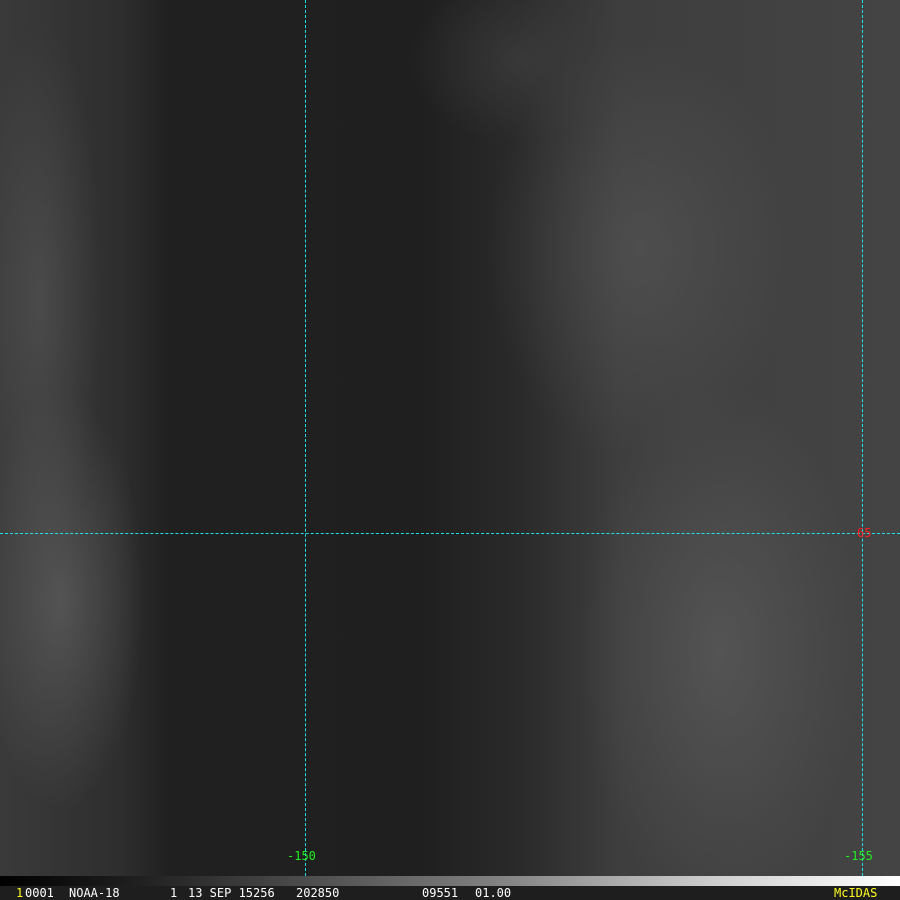  What do you see at coordinates (39, 893) in the screenshot?
I see `image-id: 0001` at bounding box center [39, 893].